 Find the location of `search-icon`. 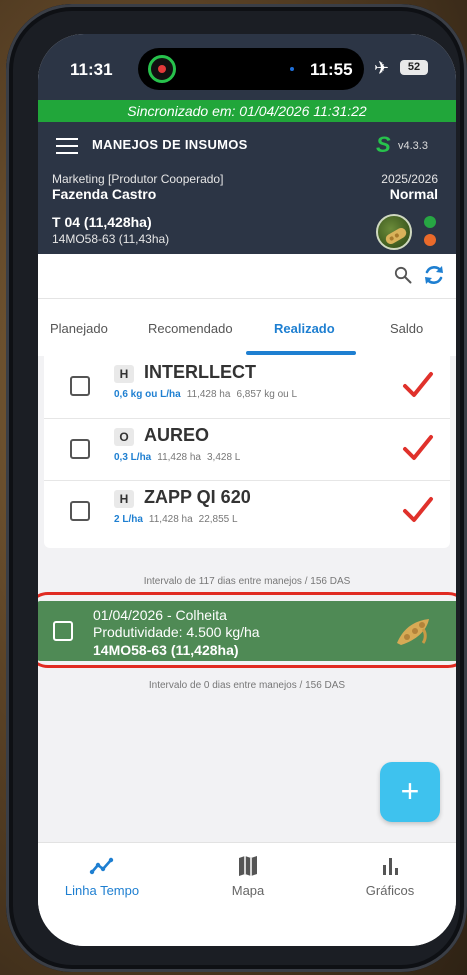

search-icon is located at coordinates (403, 275).